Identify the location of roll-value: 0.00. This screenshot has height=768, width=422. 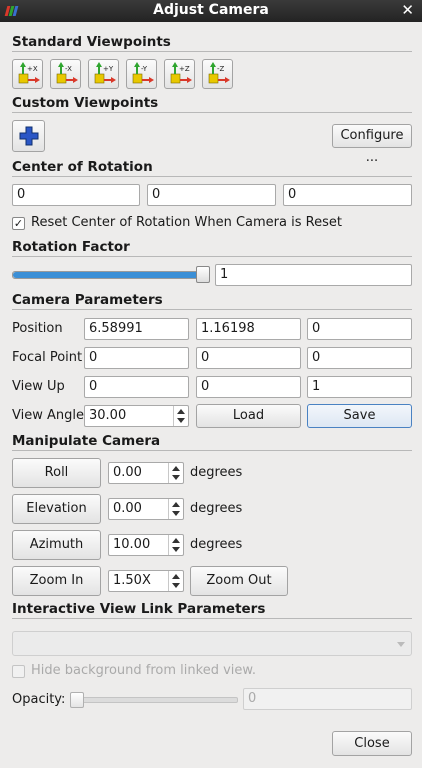
(127, 472).